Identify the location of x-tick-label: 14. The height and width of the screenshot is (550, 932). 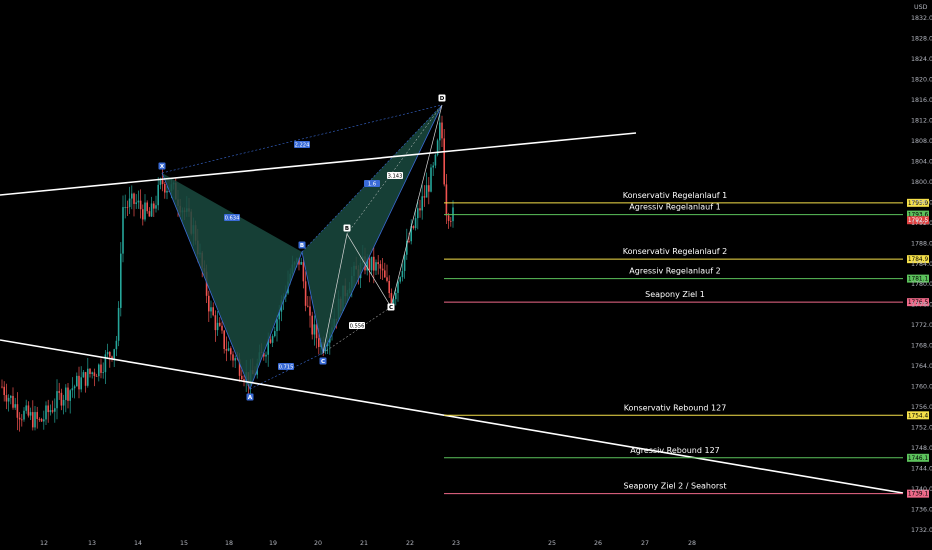
(138, 543).